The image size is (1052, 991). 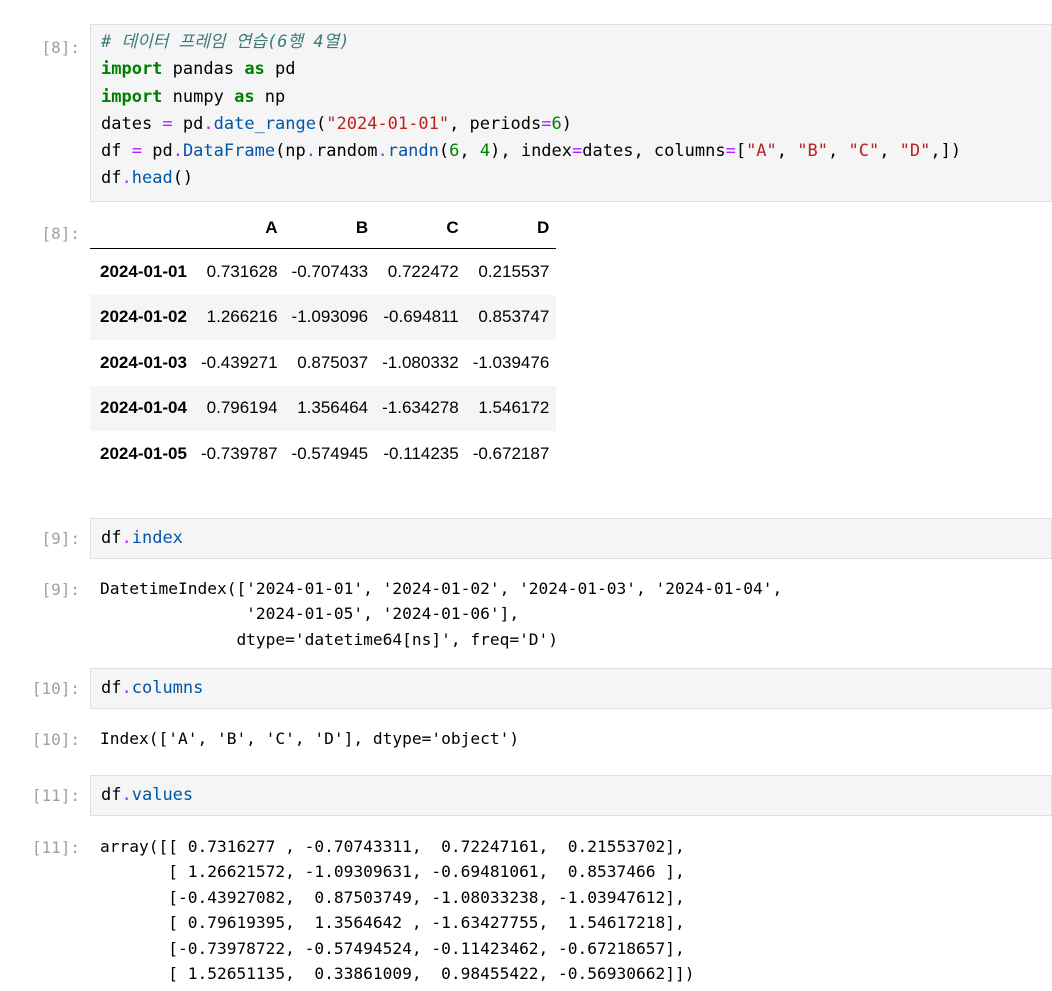 What do you see at coordinates (330, 453) in the screenshot?
I see `table-cell: -0.574945` at bounding box center [330, 453].